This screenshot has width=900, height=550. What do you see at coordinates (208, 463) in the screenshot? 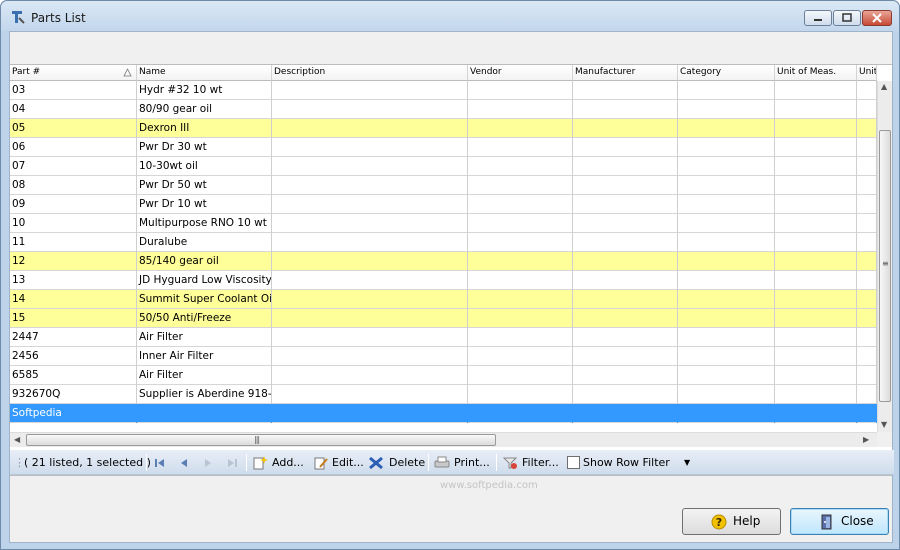
I see `next-record-icon` at bounding box center [208, 463].